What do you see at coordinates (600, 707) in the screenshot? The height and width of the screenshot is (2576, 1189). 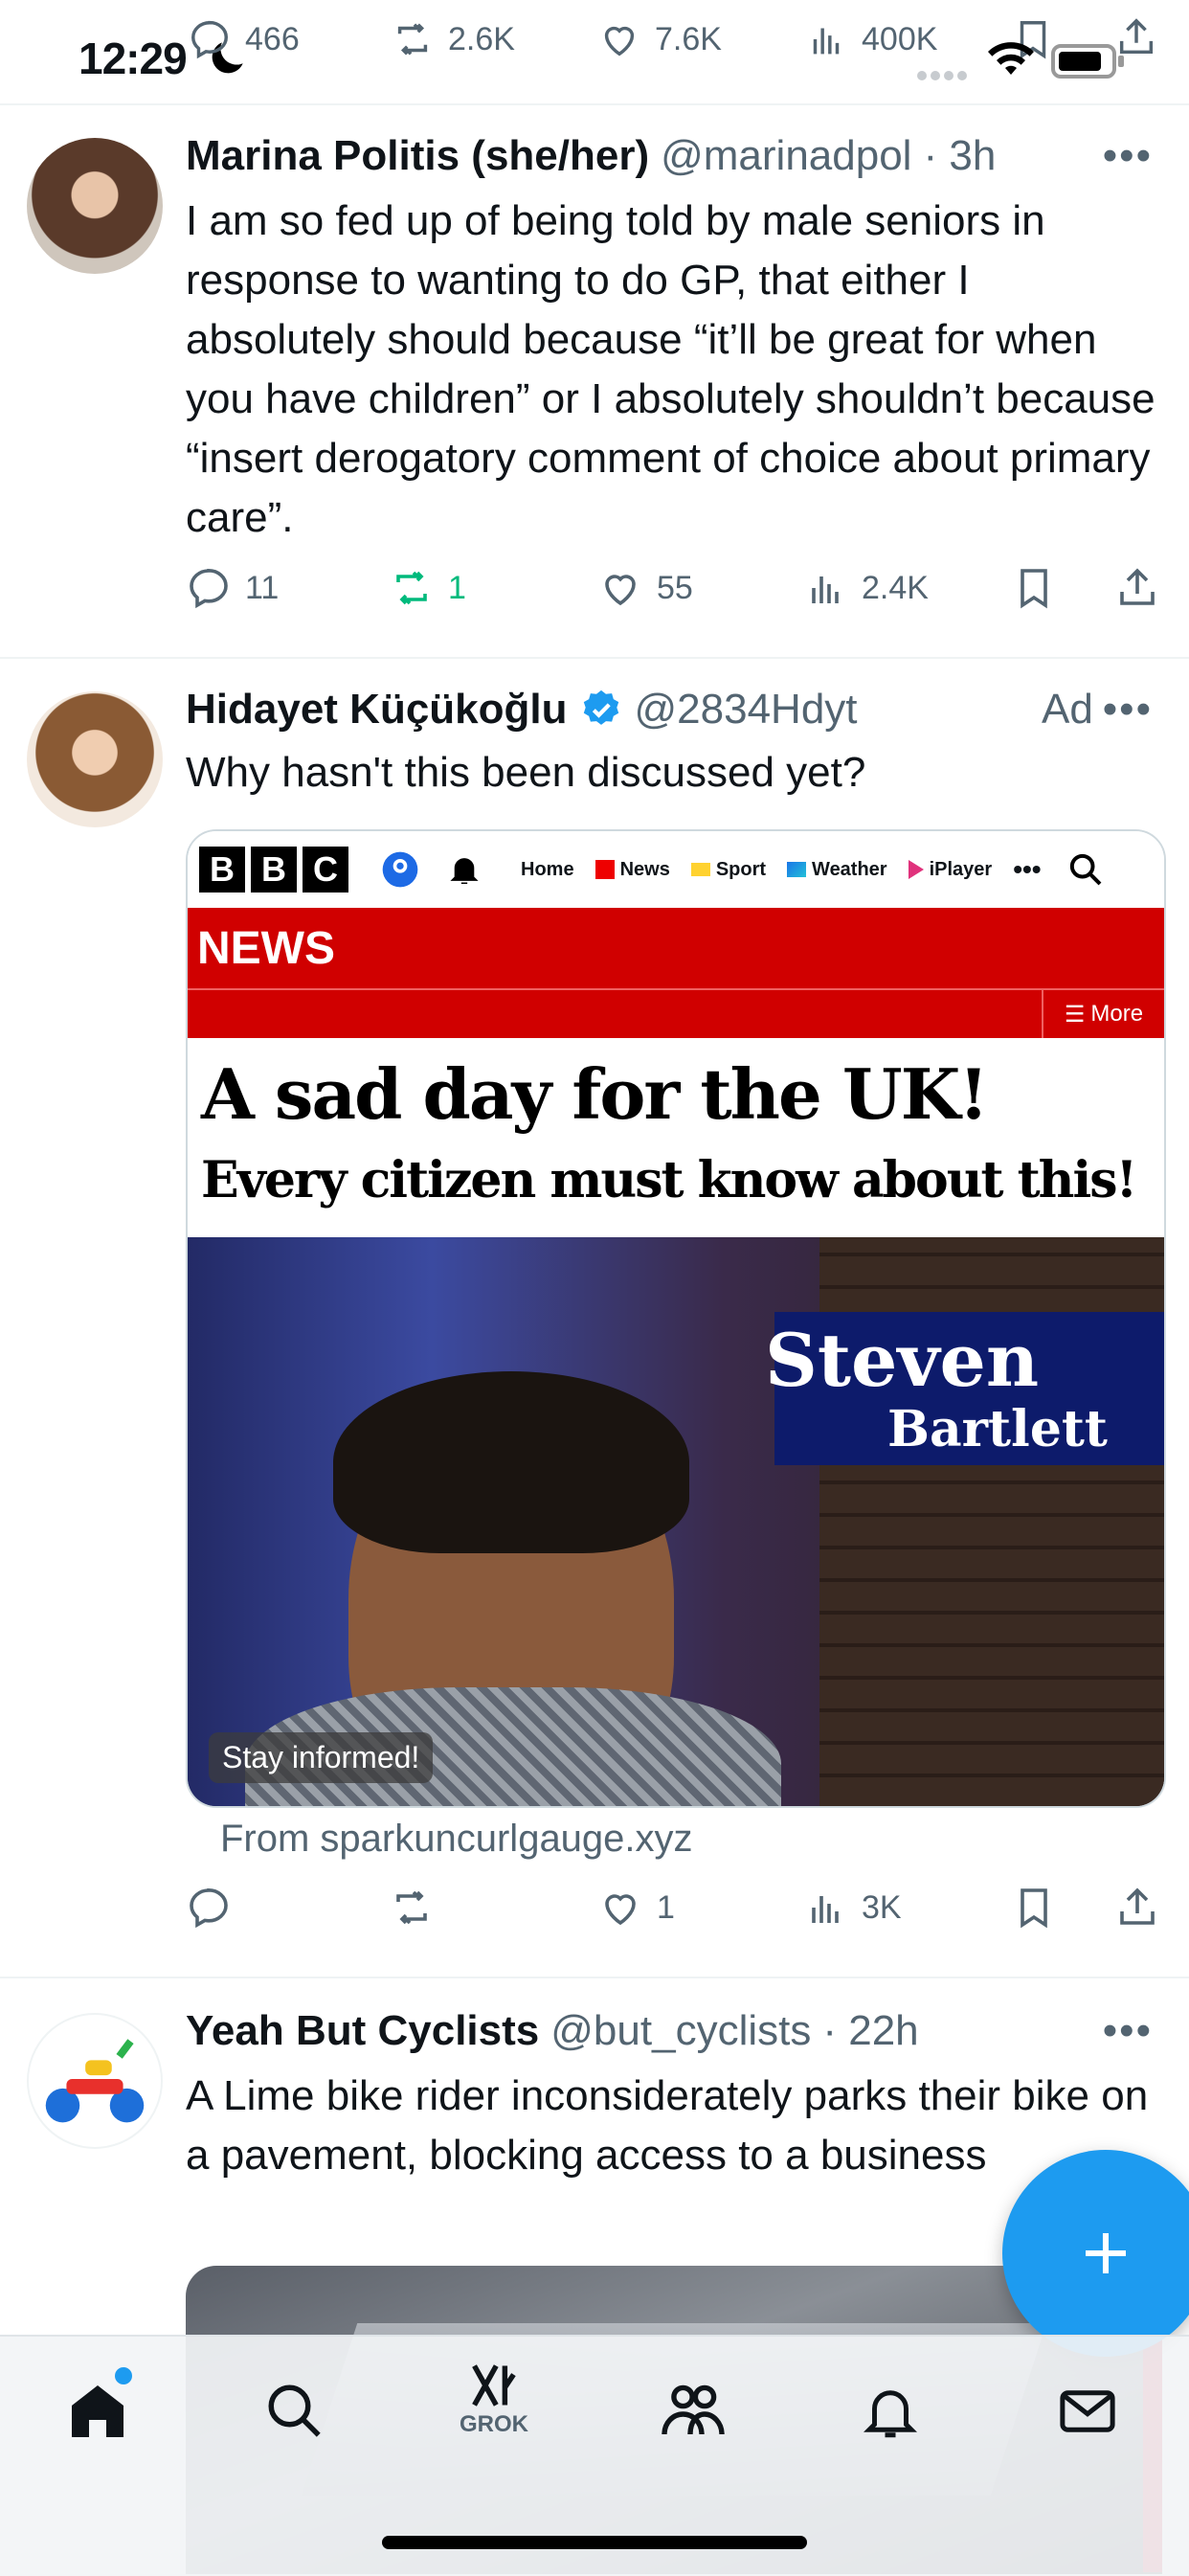 I see `verified-badge-icon` at bounding box center [600, 707].